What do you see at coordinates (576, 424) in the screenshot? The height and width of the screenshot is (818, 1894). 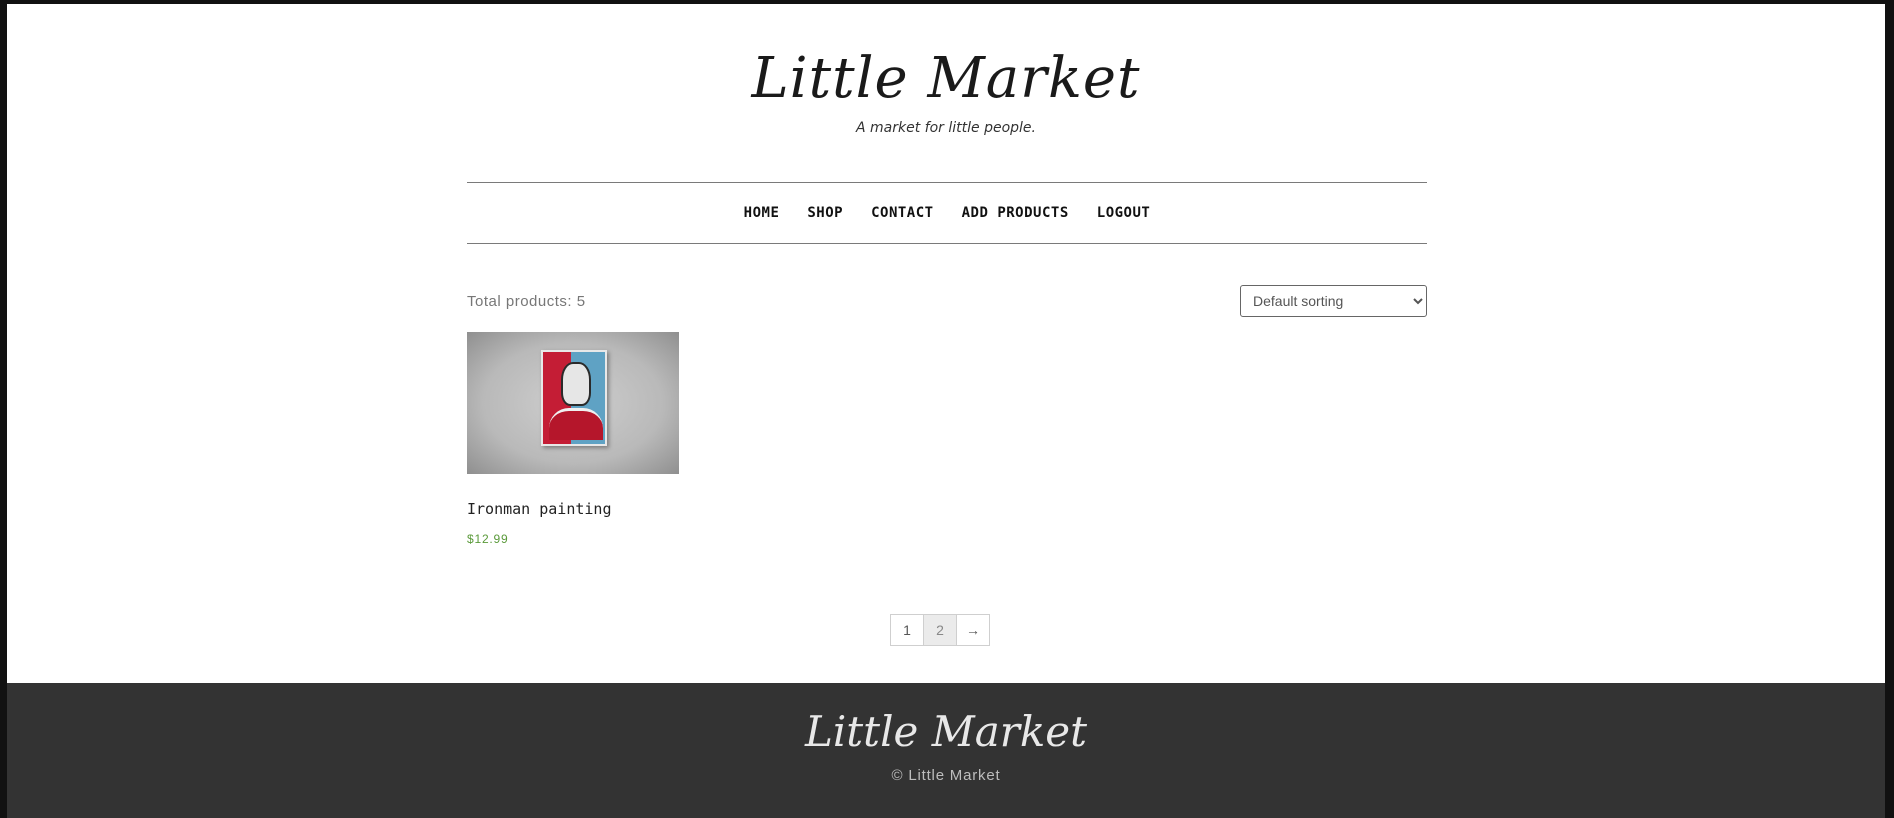 I see `ironman-body-shape` at bounding box center [576, 424].